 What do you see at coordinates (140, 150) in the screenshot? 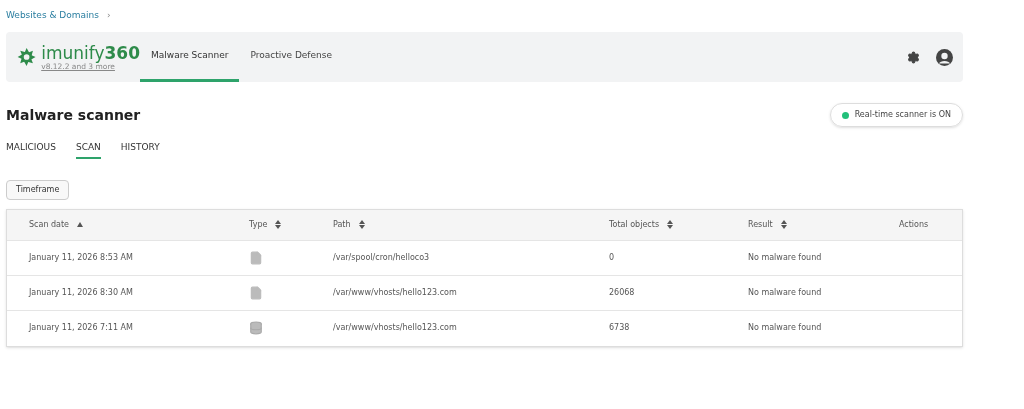
I see `section-tab: HISTORY` at bounding box center [140, 150].